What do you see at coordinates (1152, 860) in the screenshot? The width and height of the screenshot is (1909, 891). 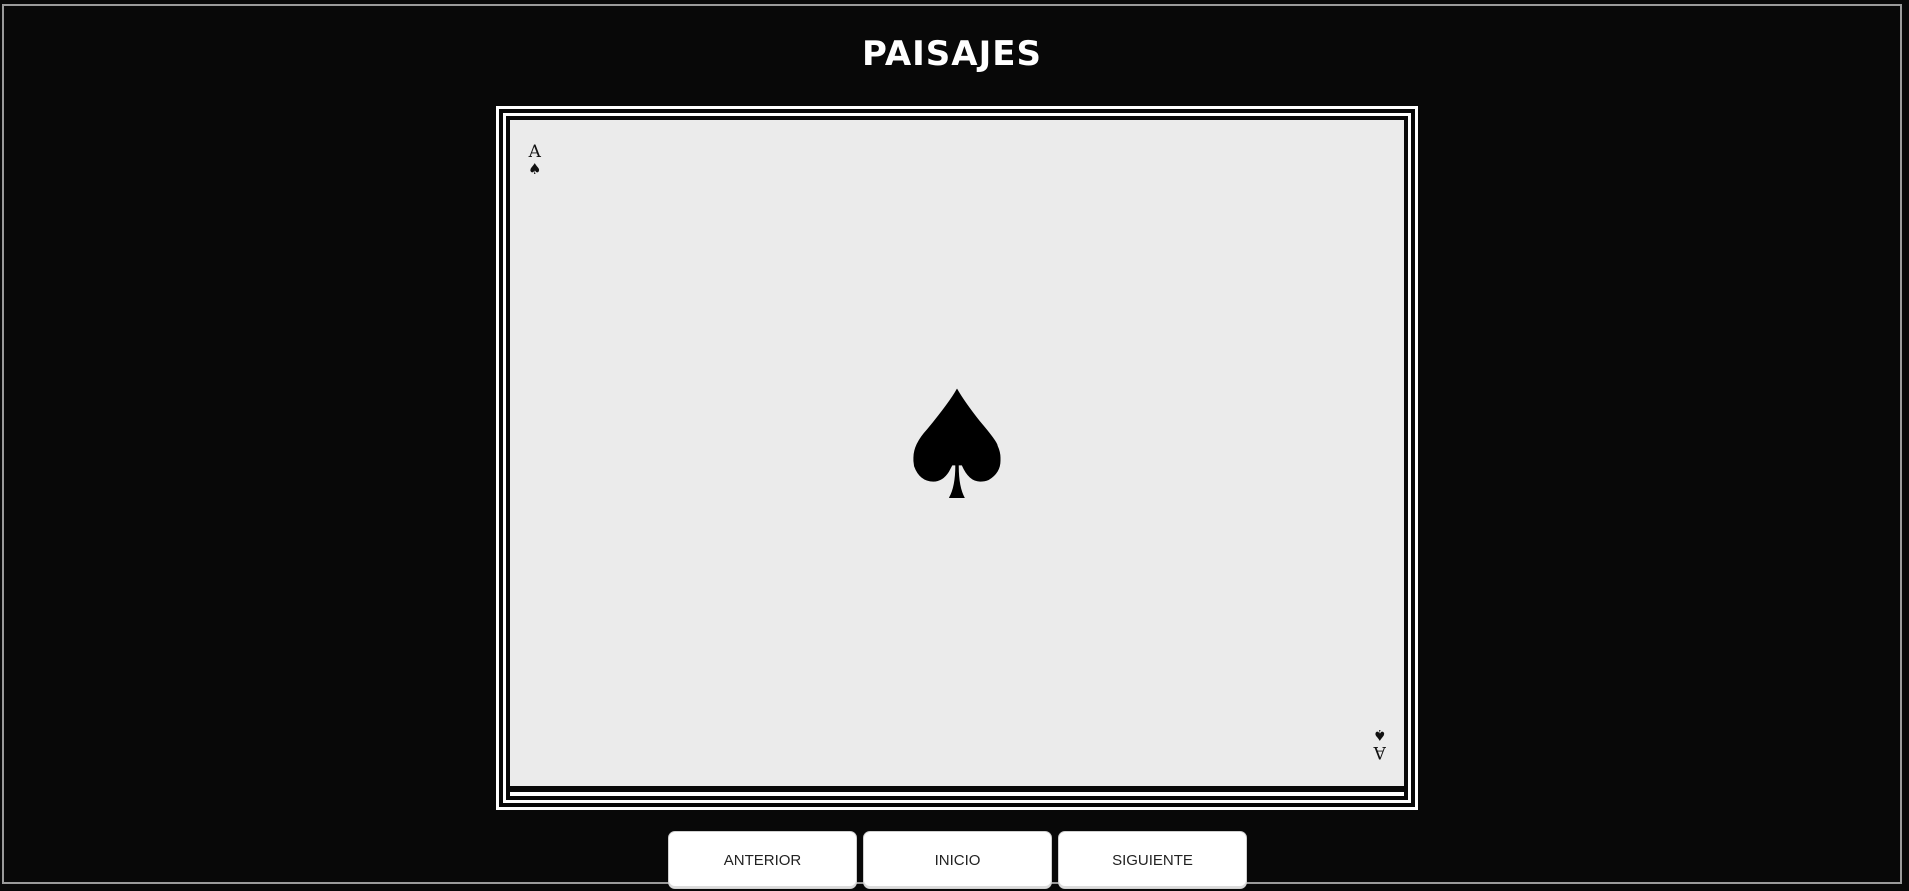 I see `next-button: SIGUIENTE` at bounding box center [1152, 860].